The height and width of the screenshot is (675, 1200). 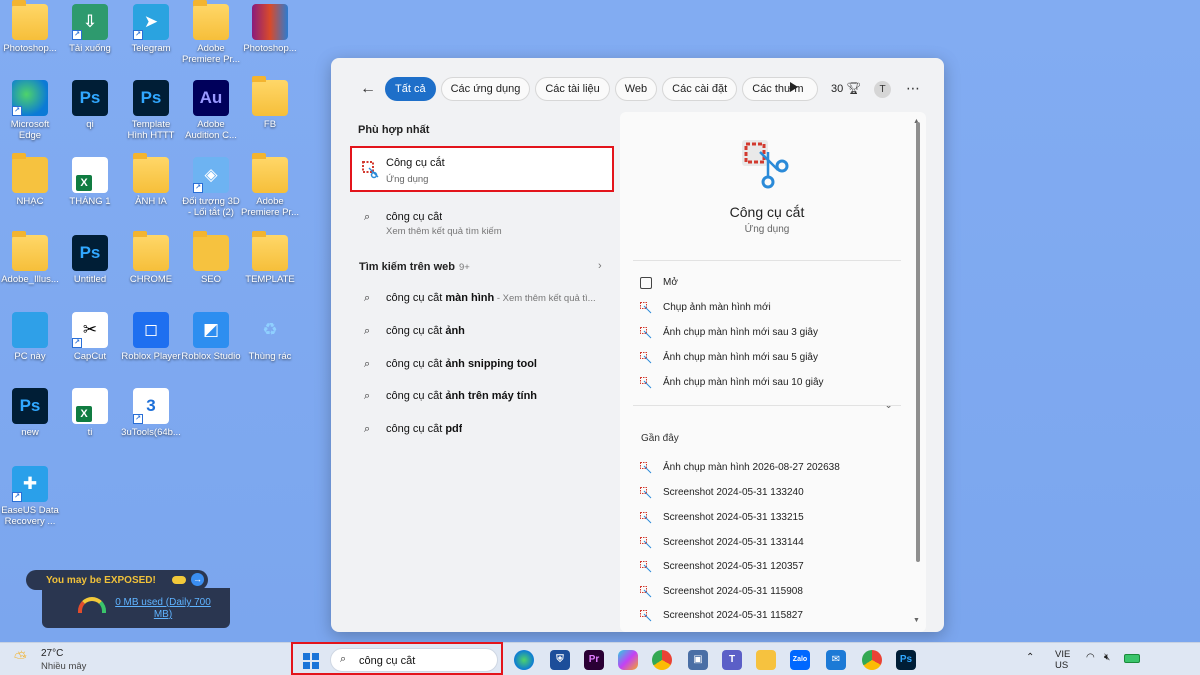 I want to click on divider, so click(x=767, y=405).